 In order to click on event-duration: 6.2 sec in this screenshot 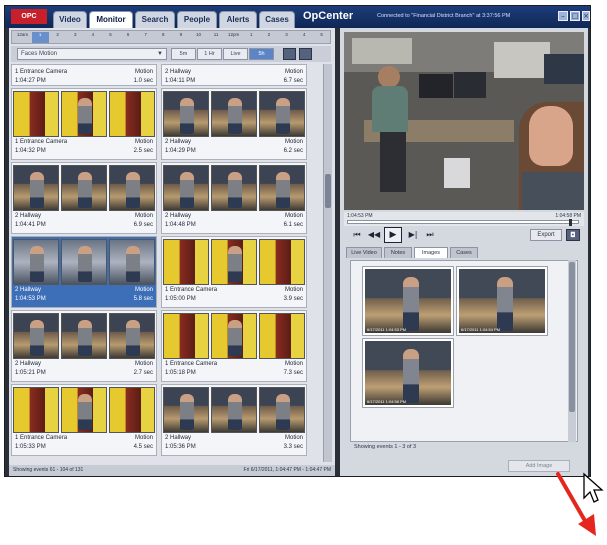, I will do `click(293, 151)`.